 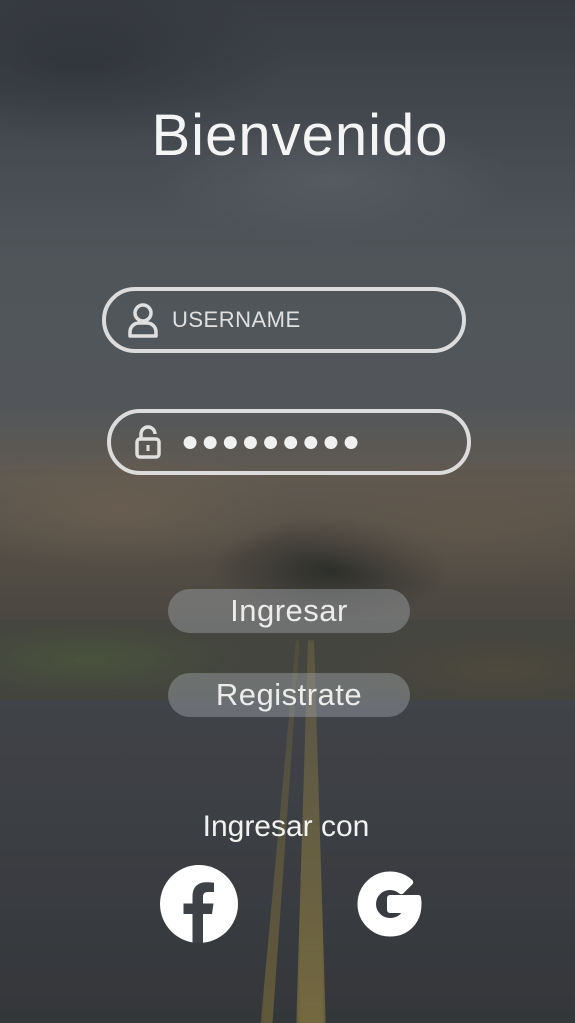 What do you see at coordinates (289, 611) in the screenshot?
I see `login-button: Ingresar` at bounding box center [289, 611].